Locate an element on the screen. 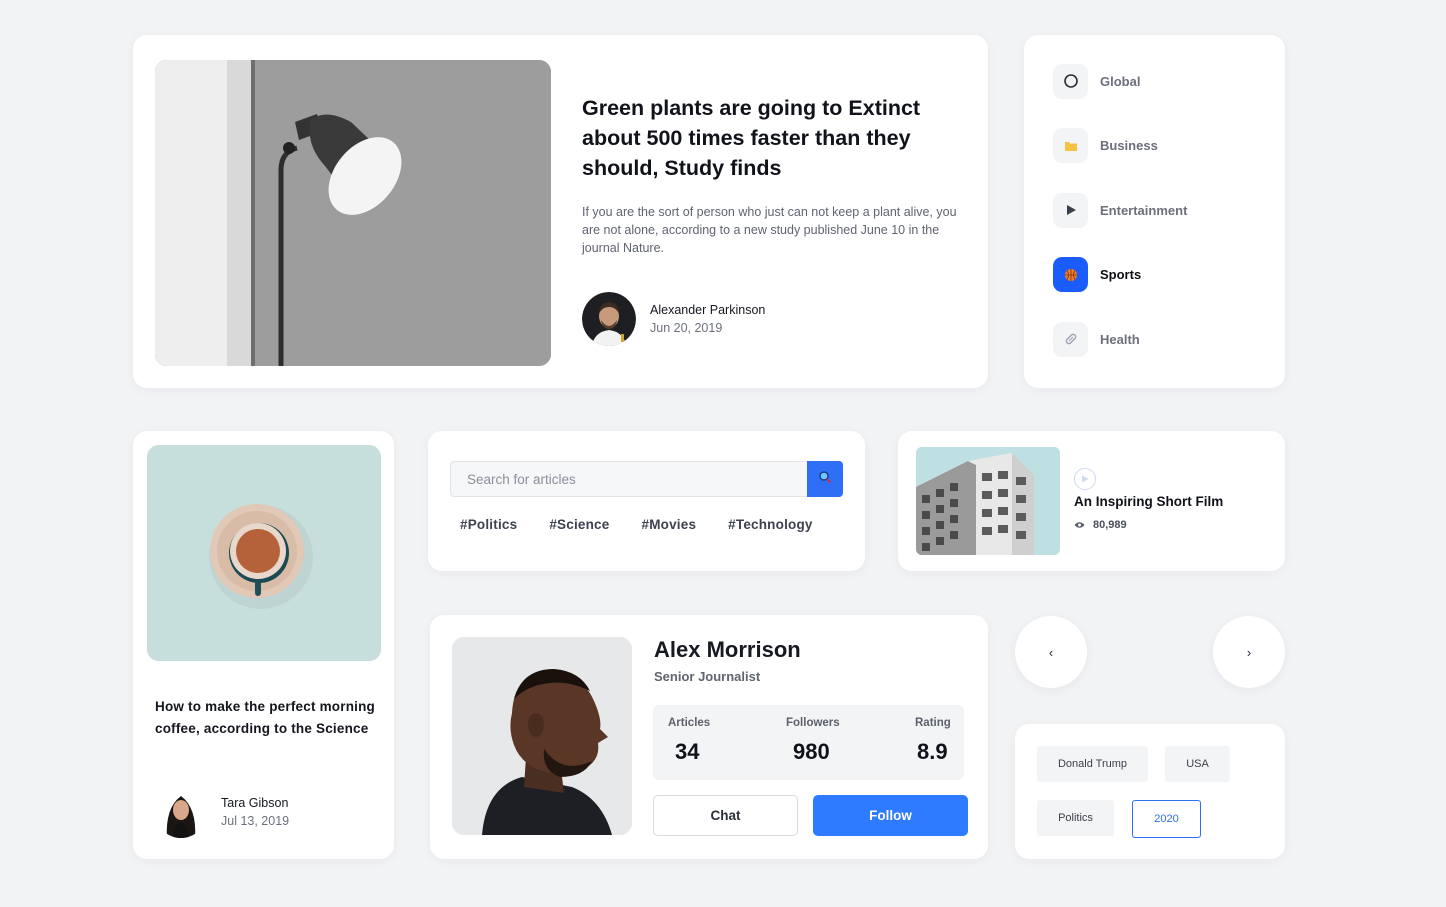  stat-rating: Rating 8.9 is located at coordinates (933, 741).